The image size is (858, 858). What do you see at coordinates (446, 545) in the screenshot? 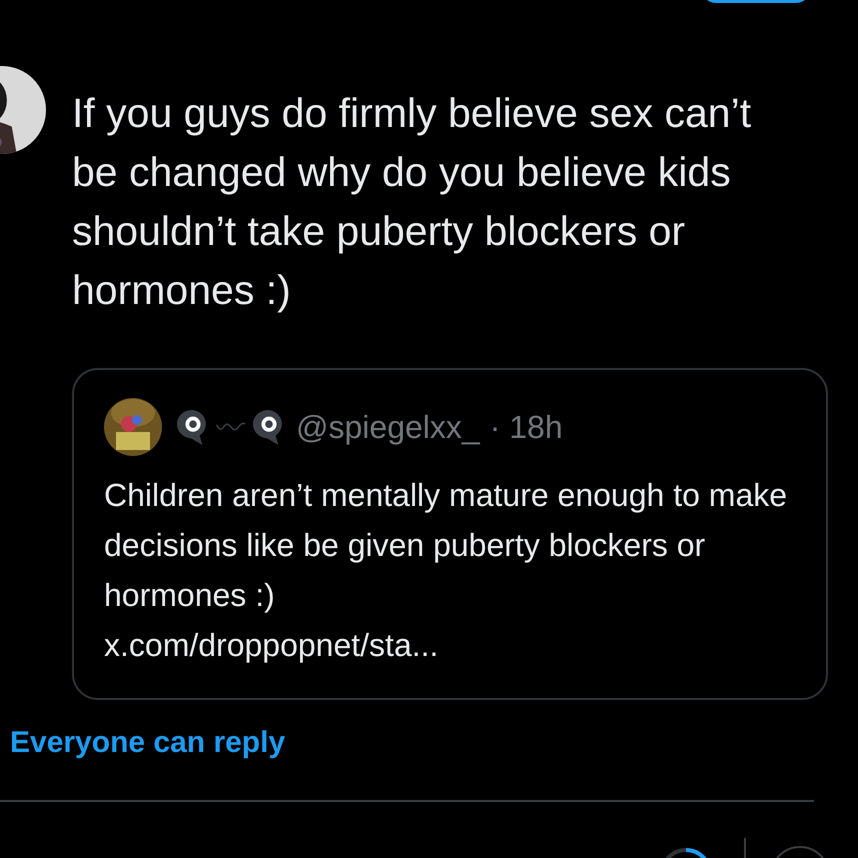
I see `quoted-text: Children aren’t mentally mature enough to make decisions like be given puberty blockers or hormones :)` at bounding box center [446, 545].